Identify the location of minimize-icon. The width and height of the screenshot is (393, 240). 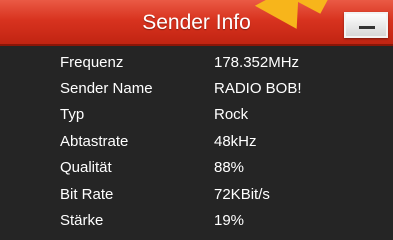
(367, 27).